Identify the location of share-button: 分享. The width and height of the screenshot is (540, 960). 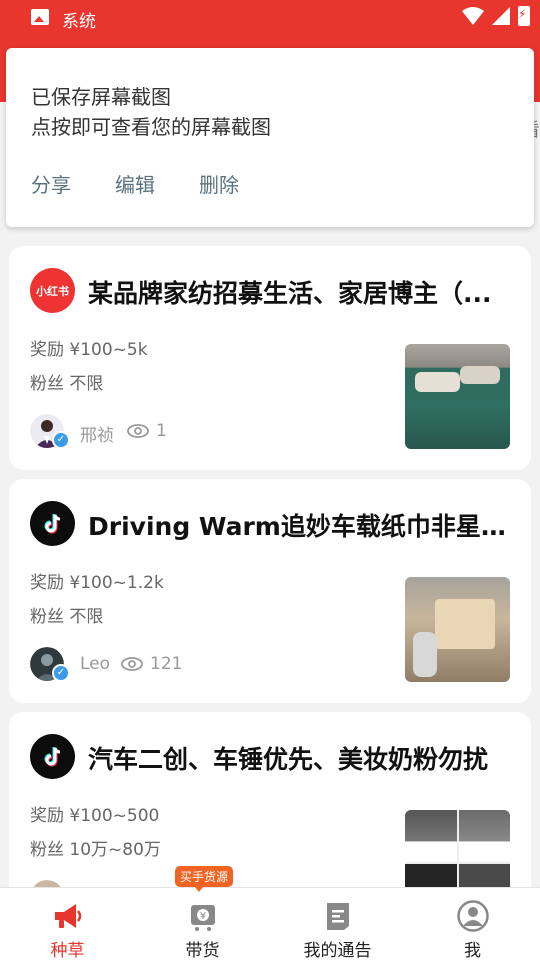
(51, 183).